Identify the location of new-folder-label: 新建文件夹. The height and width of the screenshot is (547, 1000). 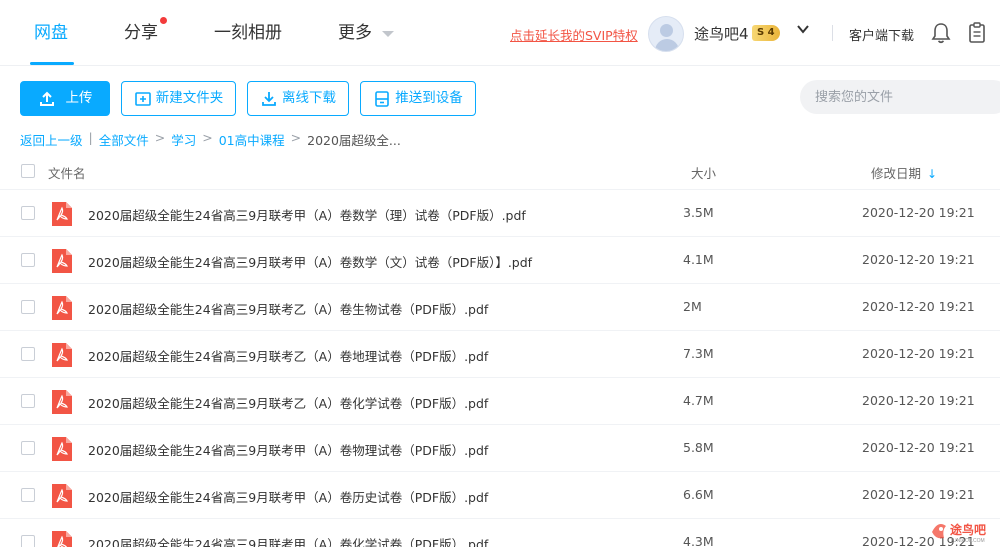
(189, 98).